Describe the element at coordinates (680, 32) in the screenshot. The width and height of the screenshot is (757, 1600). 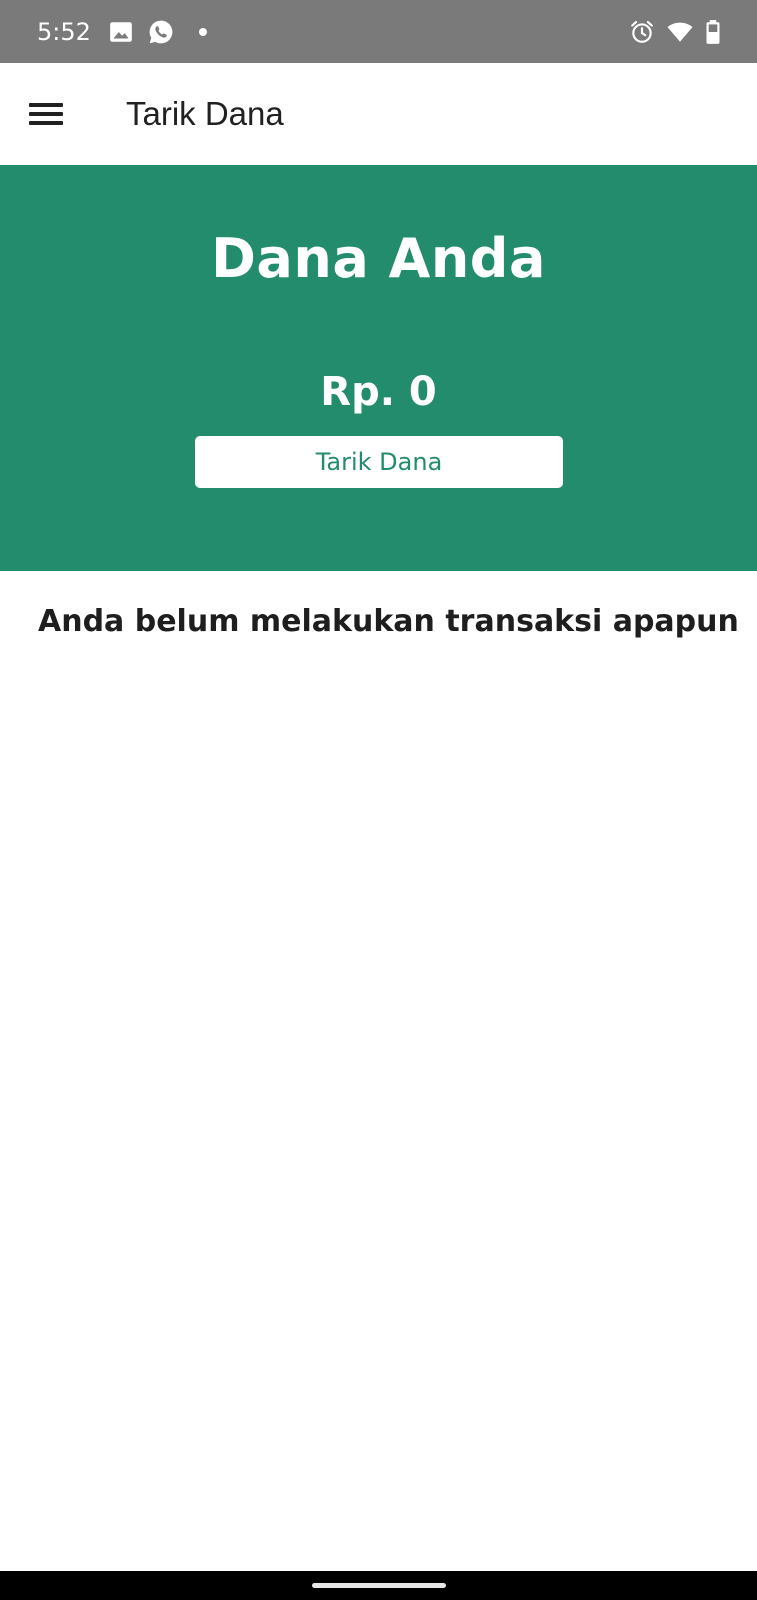
I see `wifi-icon` at that location.